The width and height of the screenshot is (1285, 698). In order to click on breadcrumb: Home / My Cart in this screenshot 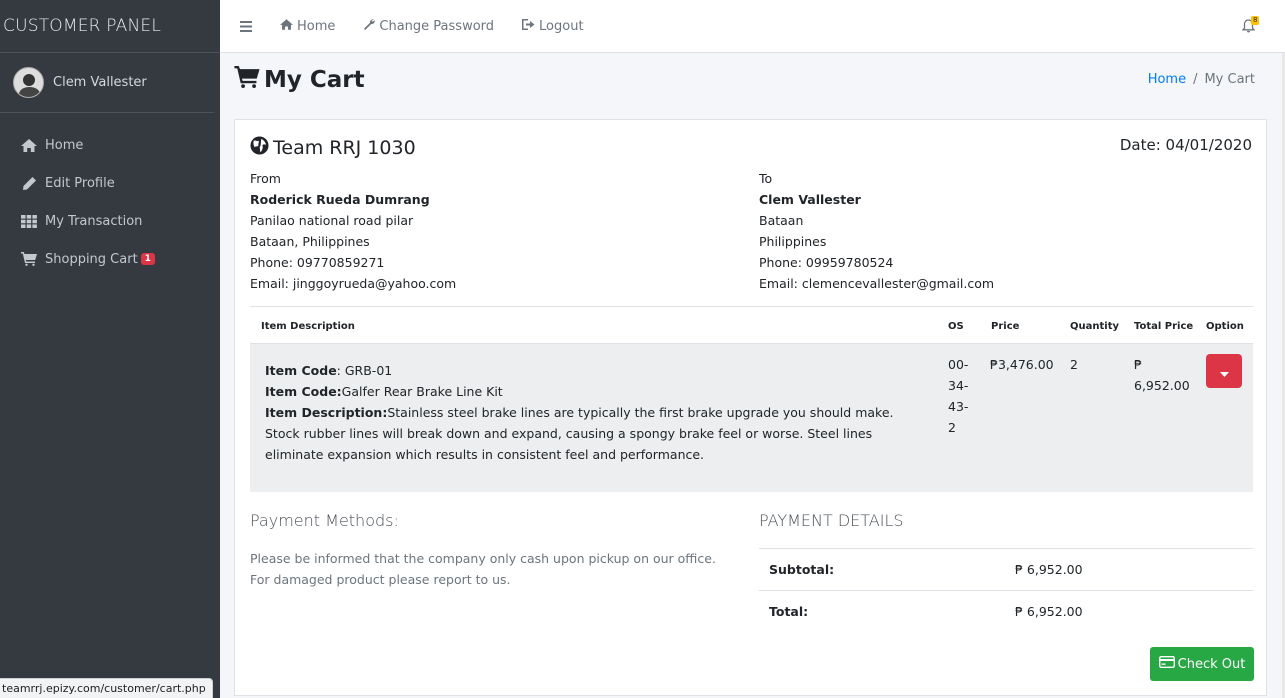, I will do `click(1201, 79)`.